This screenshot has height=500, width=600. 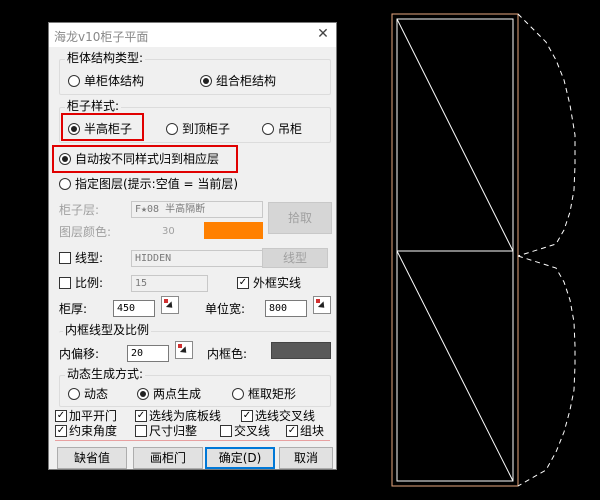 I want to click on size-round-label: 尺寸归整, so click(x=173, y=431).